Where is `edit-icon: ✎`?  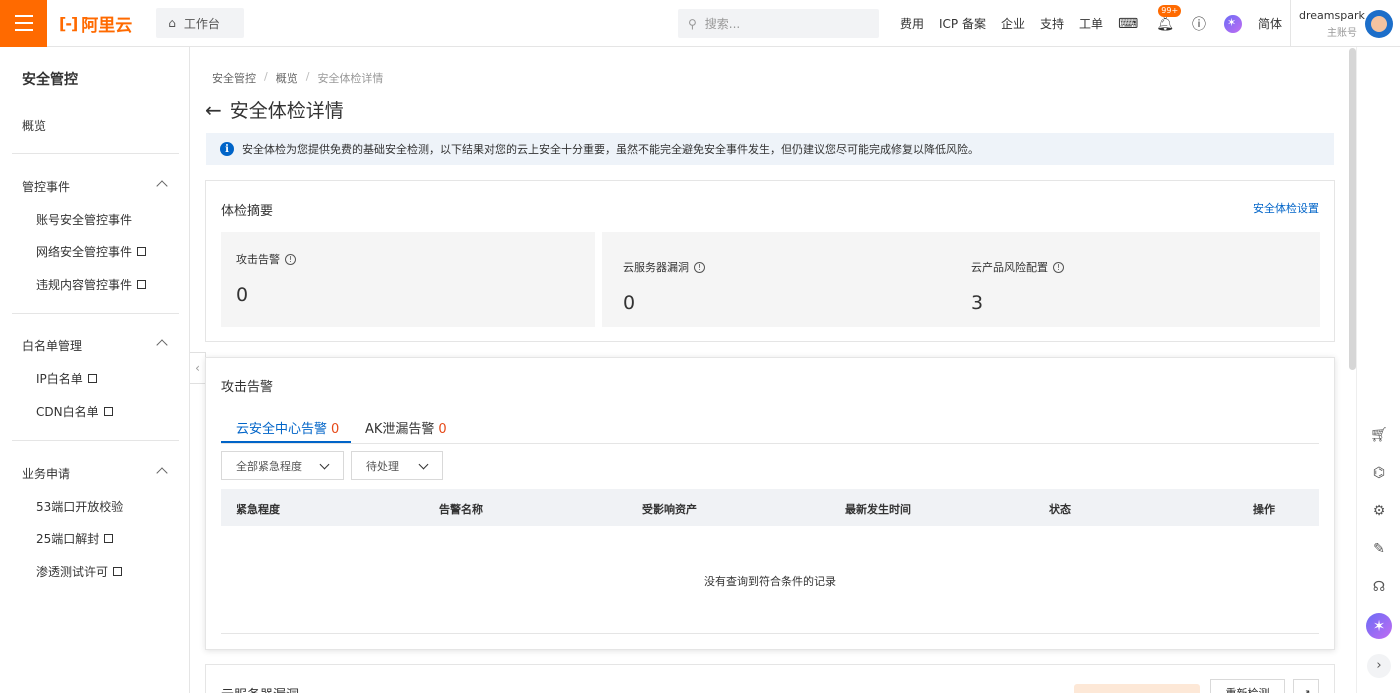 edit-icon: ✎ is located at coordinates (1379, 549).